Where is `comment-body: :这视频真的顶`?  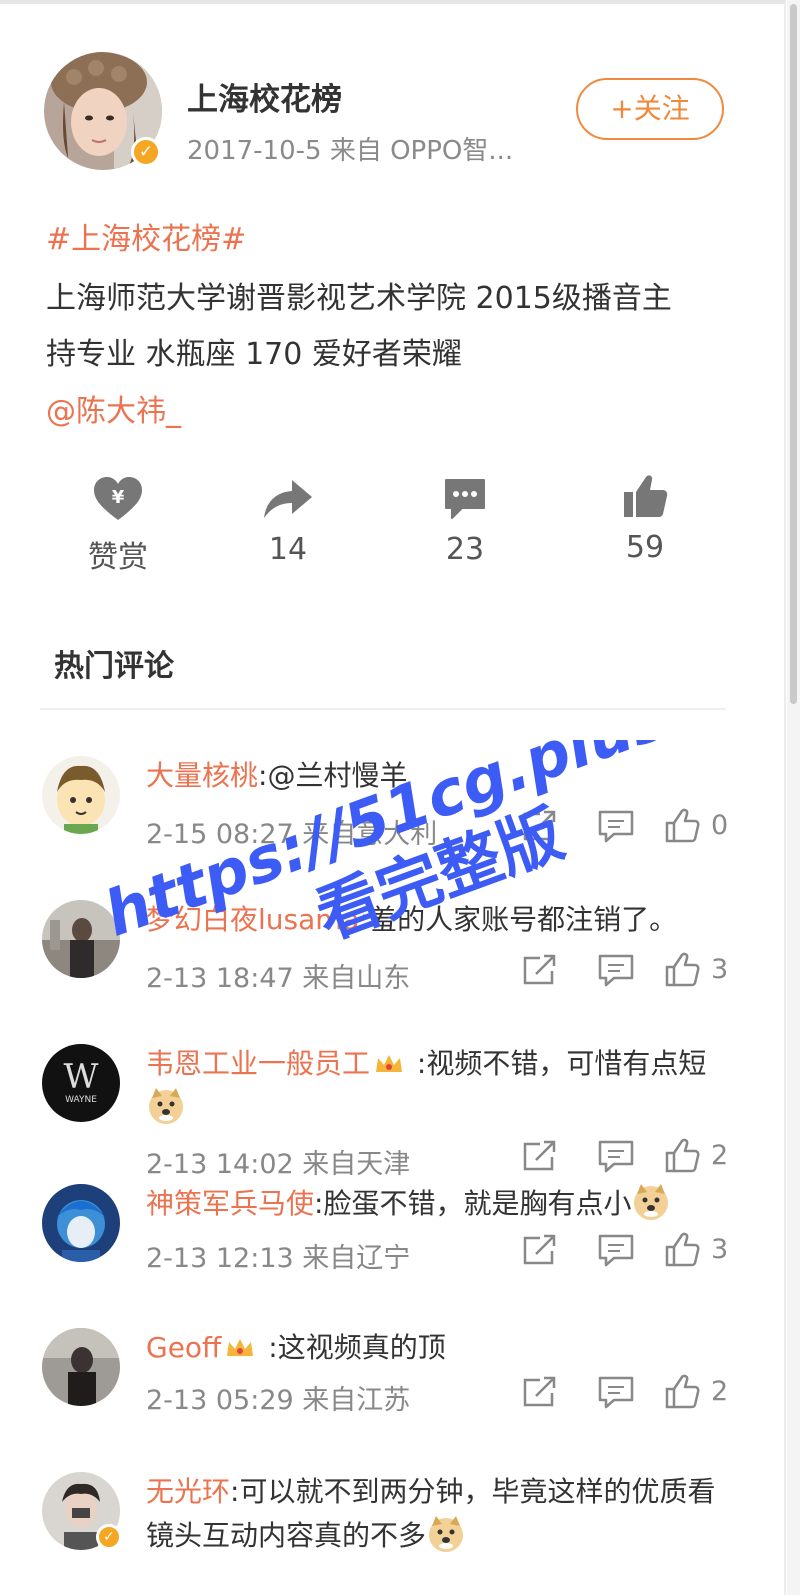
comment-body: :这视频真的顶 is located at coordinates (352, 1347).